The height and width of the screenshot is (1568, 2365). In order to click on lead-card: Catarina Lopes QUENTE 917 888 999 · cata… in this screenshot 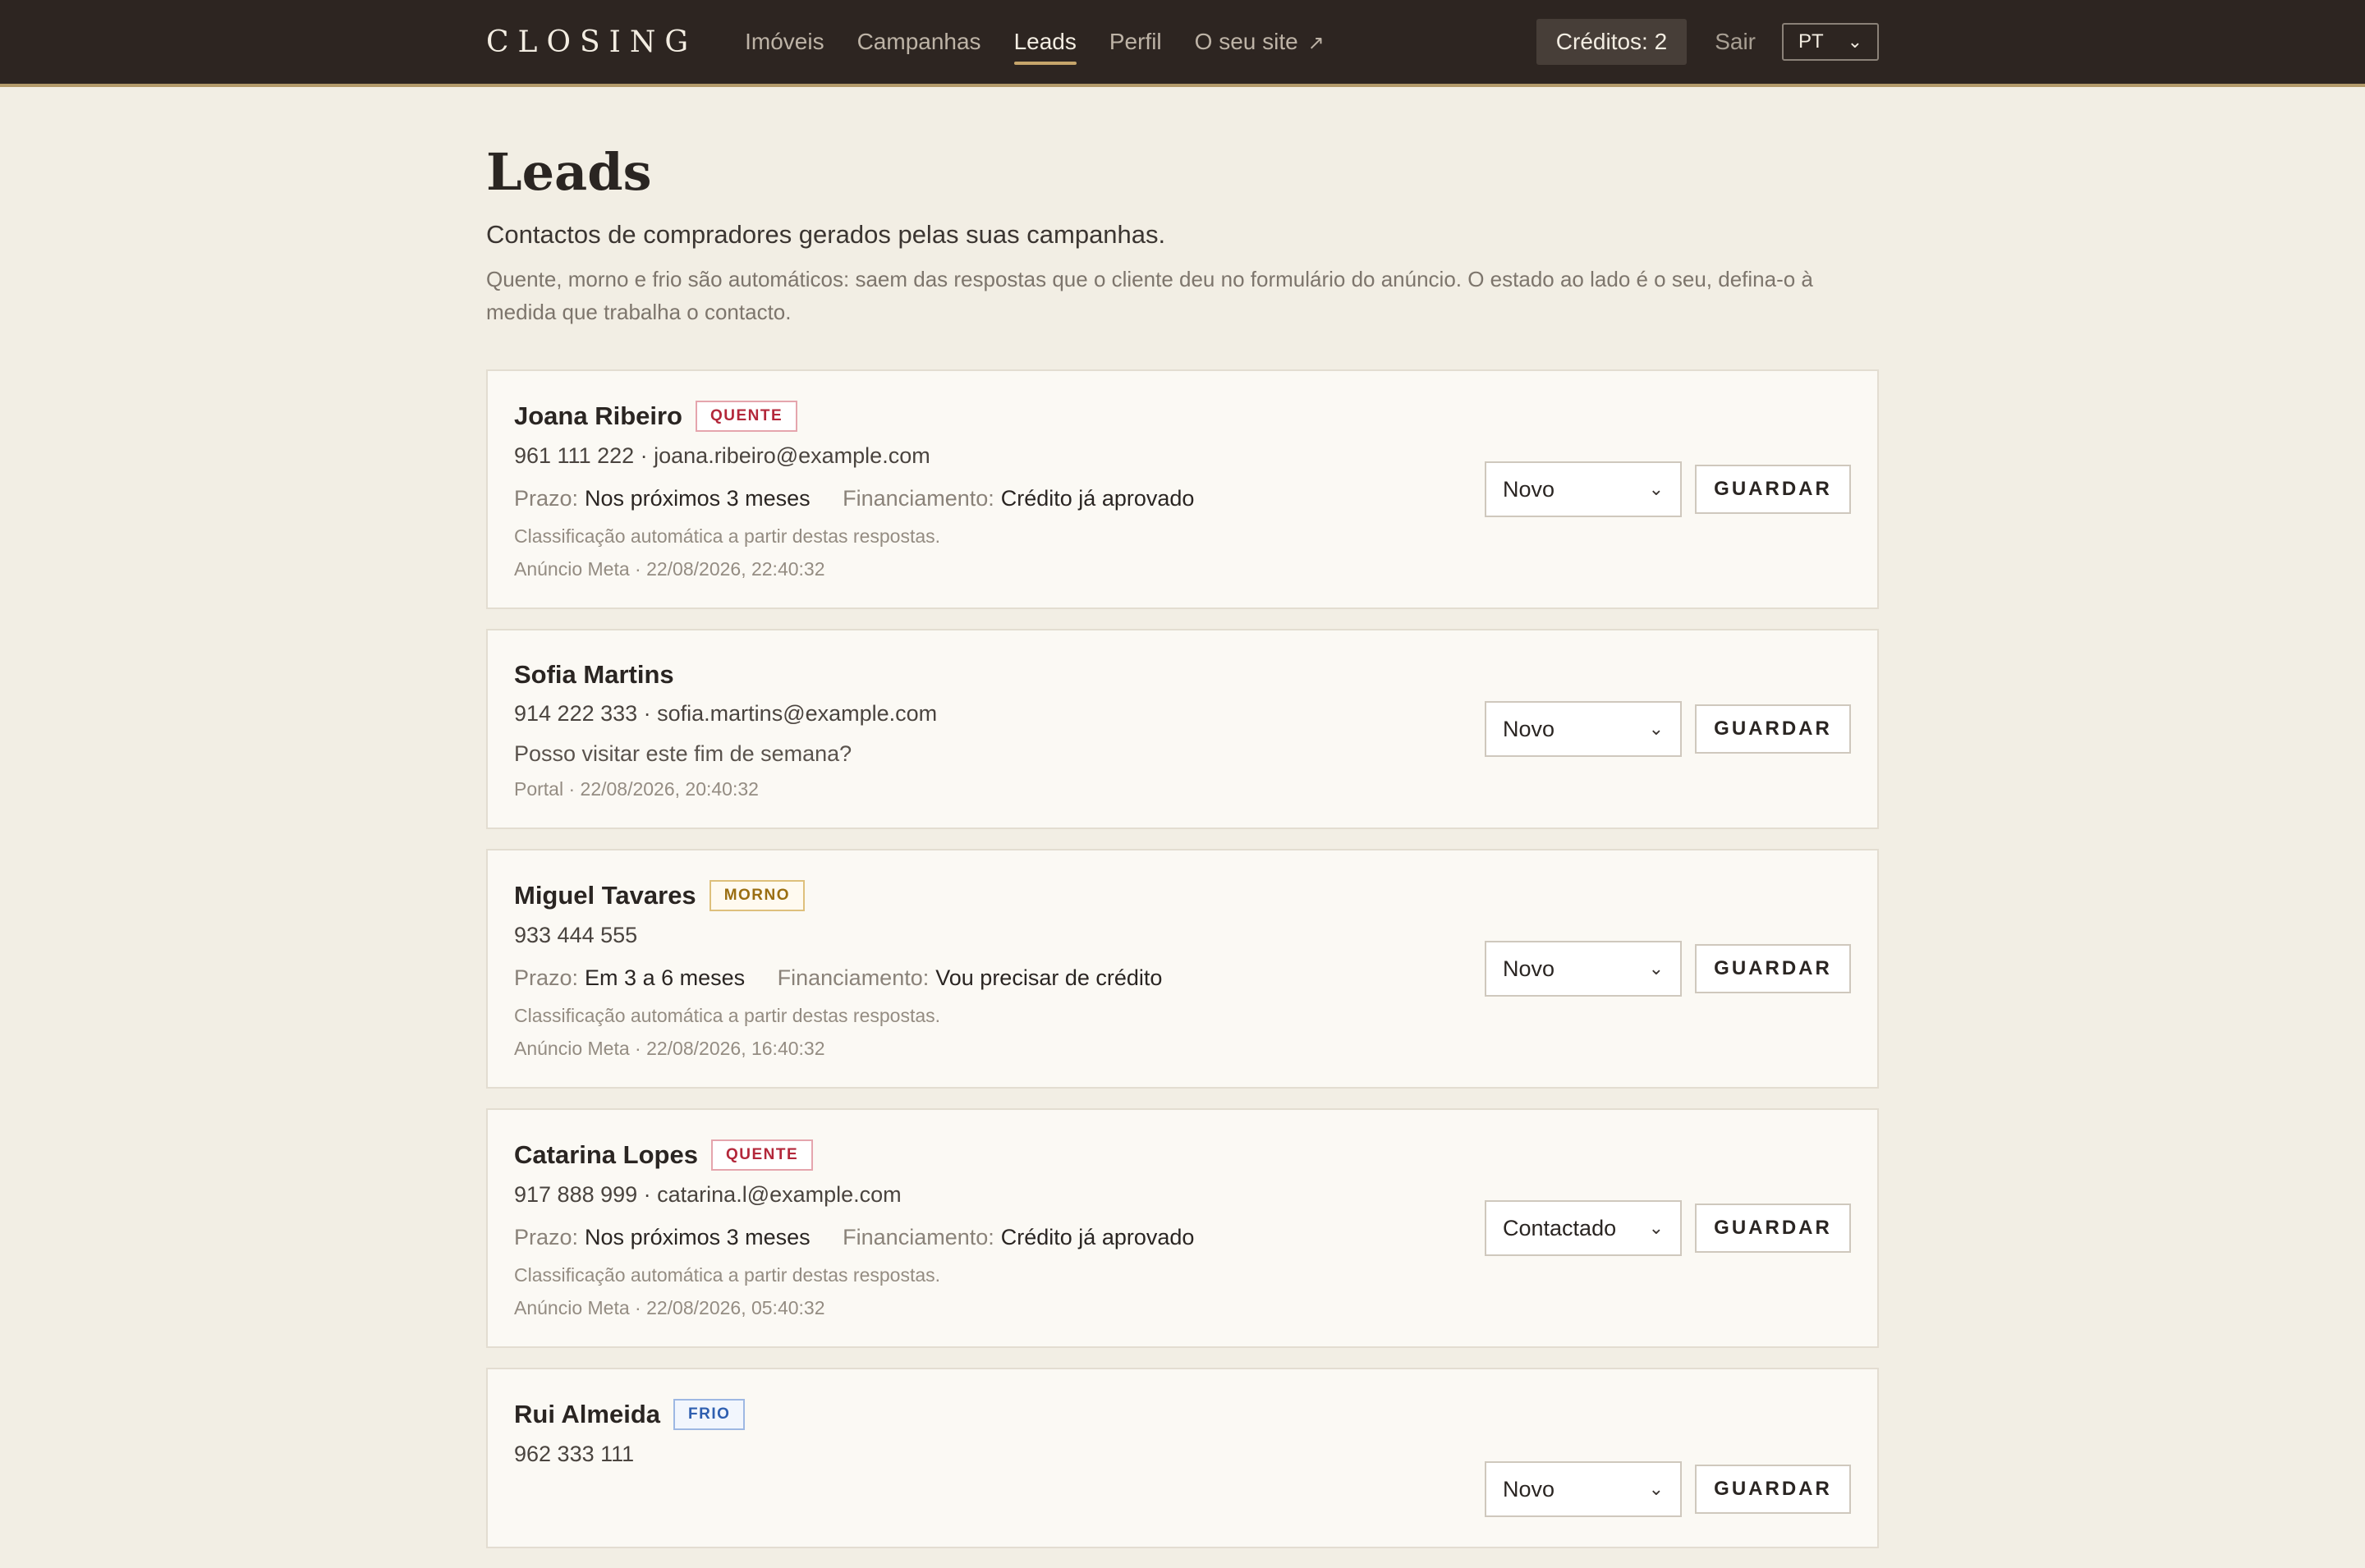, I will do `click(1182, 1228)`.